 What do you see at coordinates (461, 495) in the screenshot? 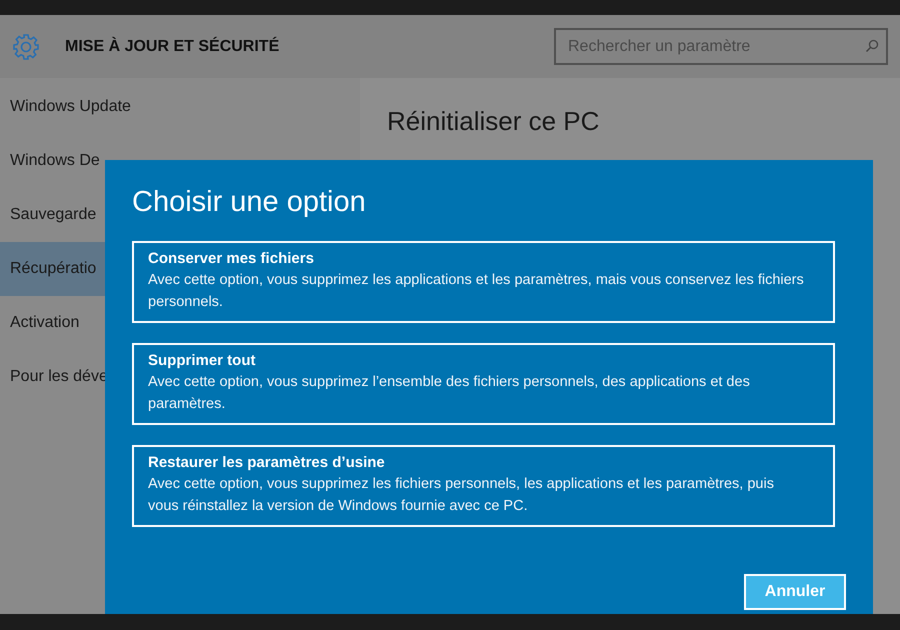
I see `option-description: Avec cette option, vous supprimez les fichiers personnels, les applications et les paramètres, puis vous réinstallez la version de Windows fournie avec ce PC.` at bounding box center [461, 495].